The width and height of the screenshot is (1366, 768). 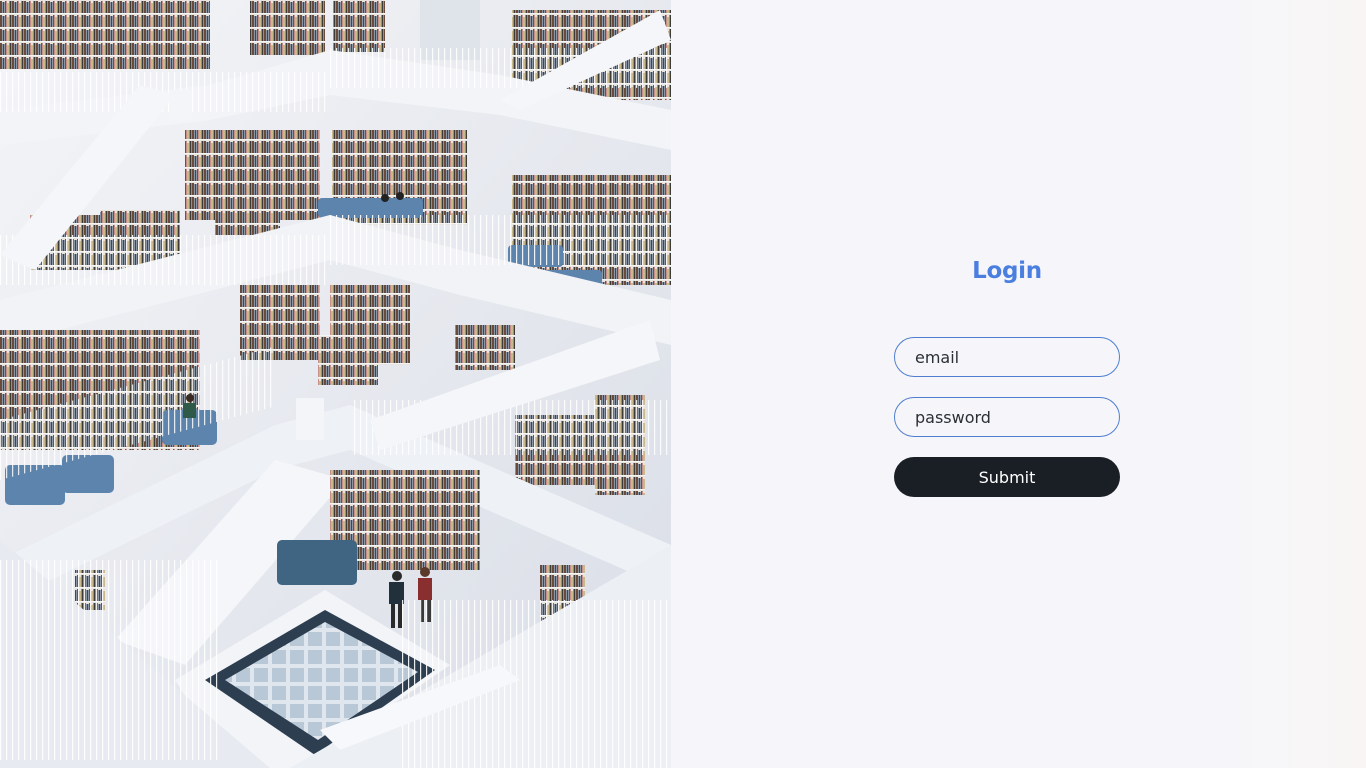 What do you see at coordinates (1007, 357) in the screenshot?
I see `email-input` at bounding box center [1007, 357].